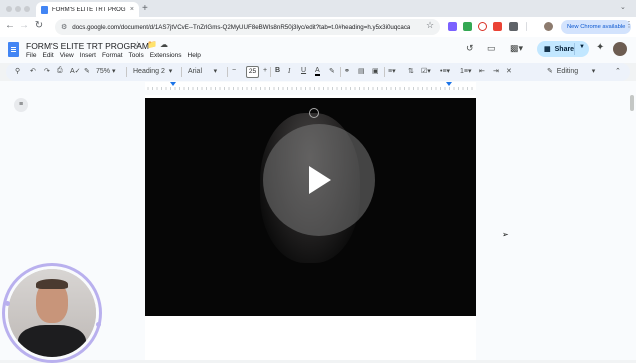  What do you see at coordinates (75, 71) in the screenshot?
I see `spellcheck-icon: A✓` at bounding box center [75, 71].